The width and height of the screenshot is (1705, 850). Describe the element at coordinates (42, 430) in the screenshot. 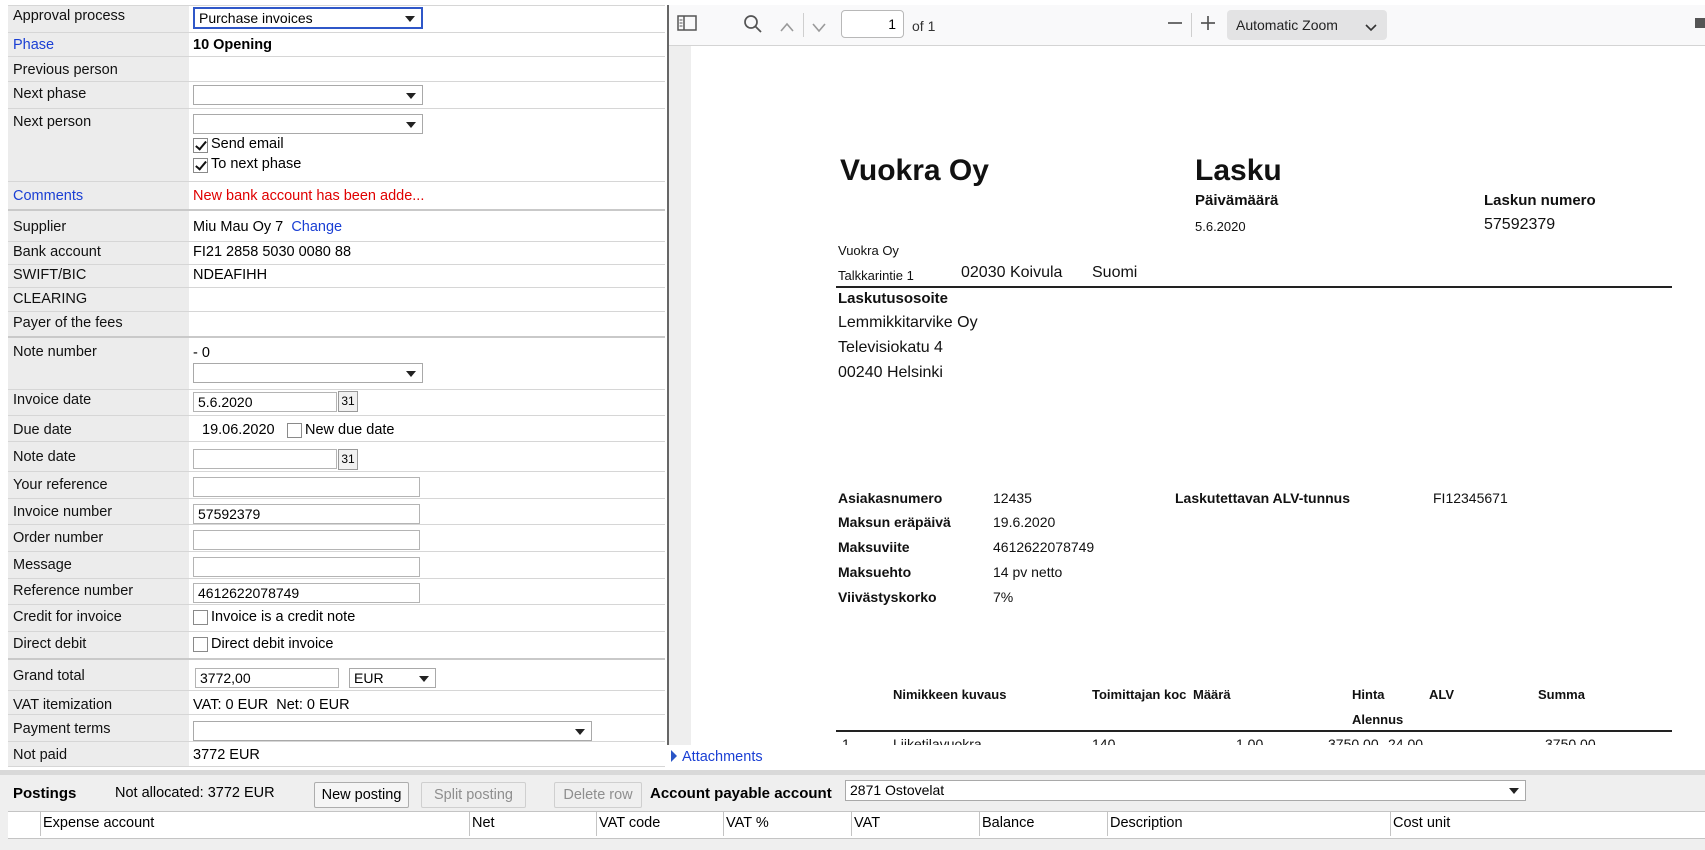

I see `due-date-label: Due date` at that location.